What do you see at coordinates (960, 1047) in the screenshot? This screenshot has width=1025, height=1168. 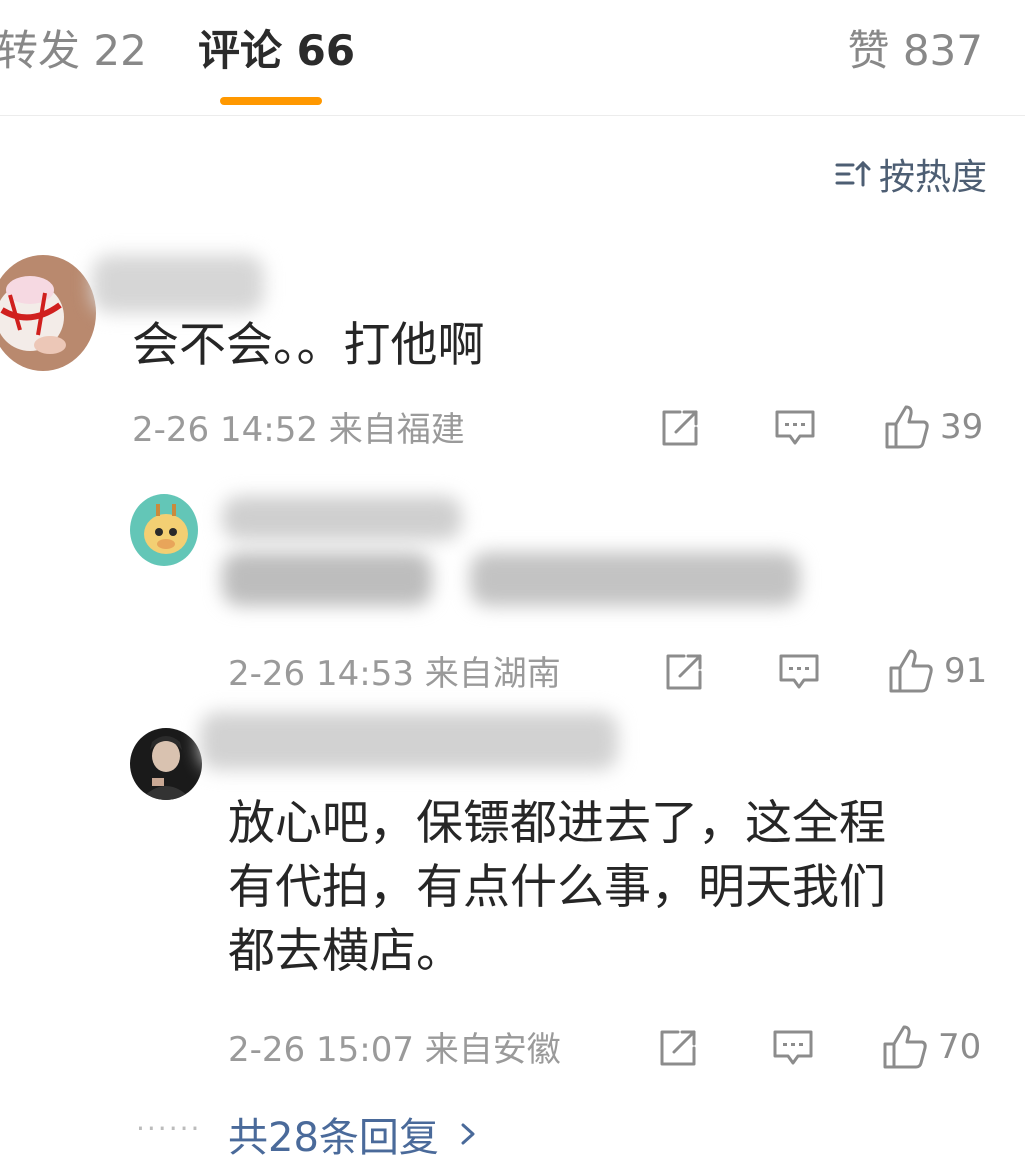 I see `like-count: 70` at bounding box center [960, 1047].